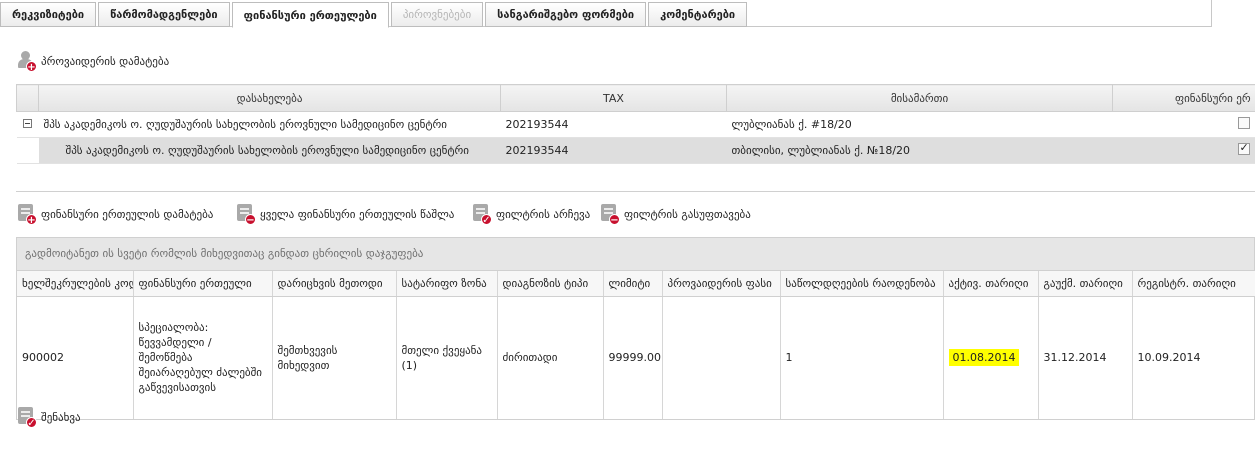 This screenshot has width=1255, height=457. What do you see at coordinates (919, 124) in the screenshot?
I see `provider-address: ლუბლიანას ქ. #18/20` at bounding box center [919, 124].